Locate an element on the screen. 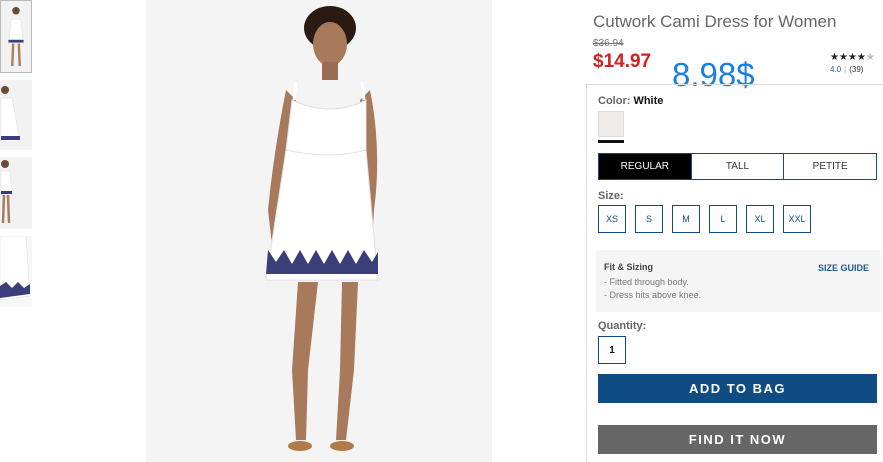  fit-tabs: REGULAR TALL PETITE is located at coordinates (737, 166).